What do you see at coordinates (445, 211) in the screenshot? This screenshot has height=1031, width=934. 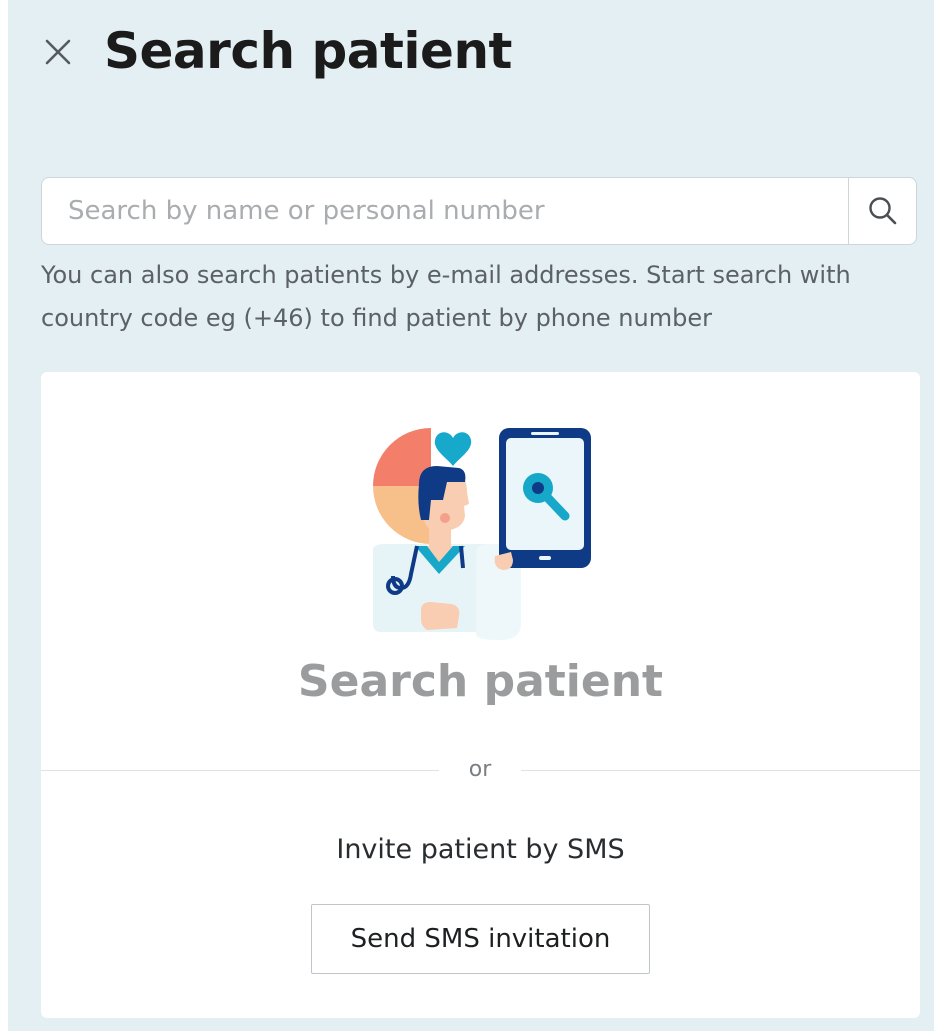 I see `search-input` at bounding box center [445, 211].